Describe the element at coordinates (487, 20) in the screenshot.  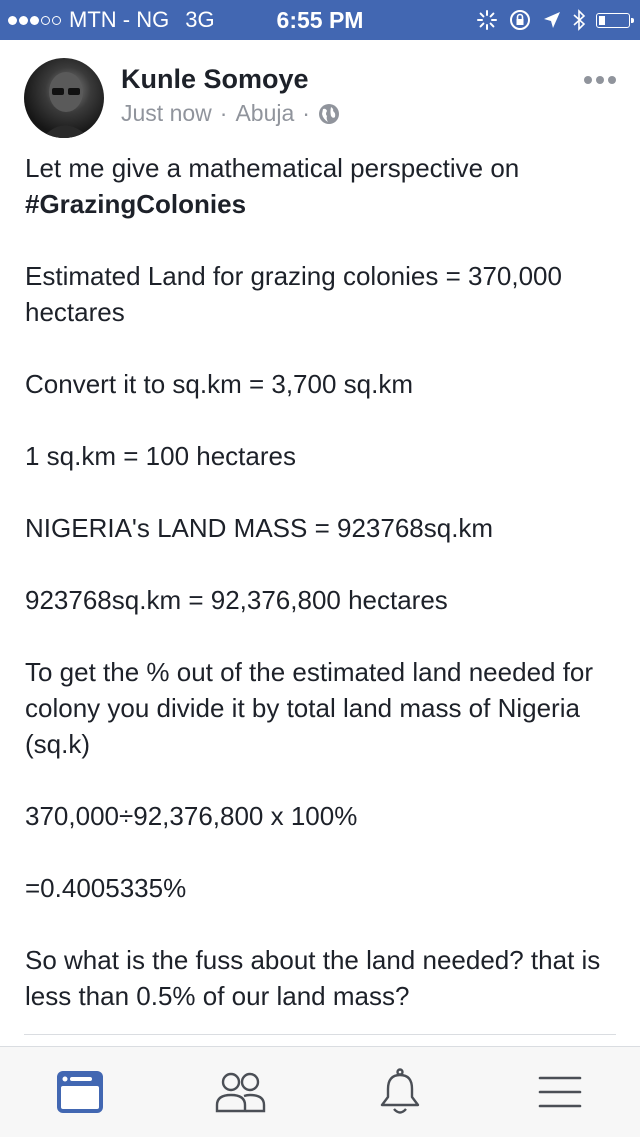
I see `activity-spinner-icon` at that location.